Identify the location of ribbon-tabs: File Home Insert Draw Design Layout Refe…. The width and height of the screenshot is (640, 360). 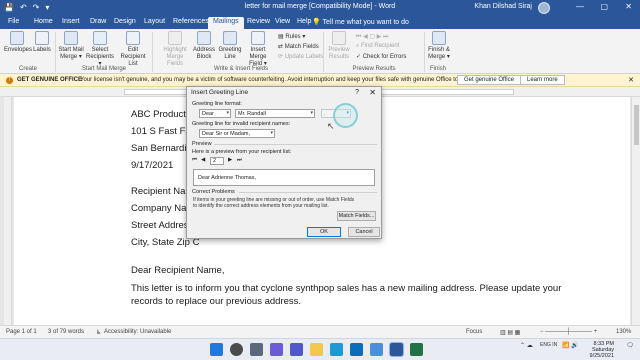
(320, 22).